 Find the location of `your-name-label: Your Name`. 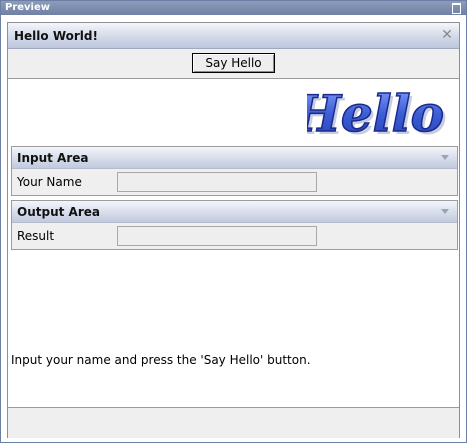

your-name-label: Your Name is located at coordinates (49, 182).